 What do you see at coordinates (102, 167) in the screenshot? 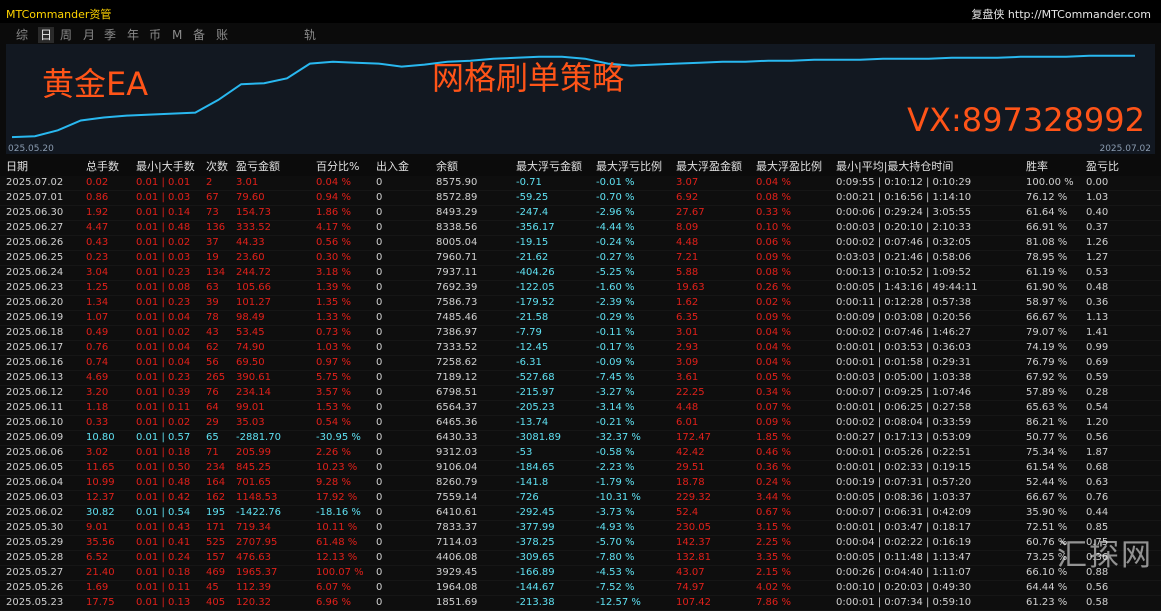
I see `col-header-lots: 总手数` at bounding box center [102, 167].